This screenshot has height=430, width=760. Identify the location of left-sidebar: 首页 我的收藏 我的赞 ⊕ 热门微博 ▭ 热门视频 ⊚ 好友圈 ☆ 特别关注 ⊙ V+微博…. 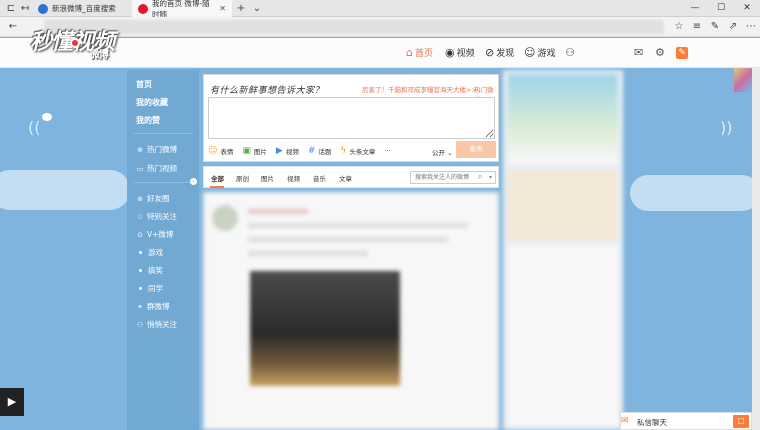
(163, 250).